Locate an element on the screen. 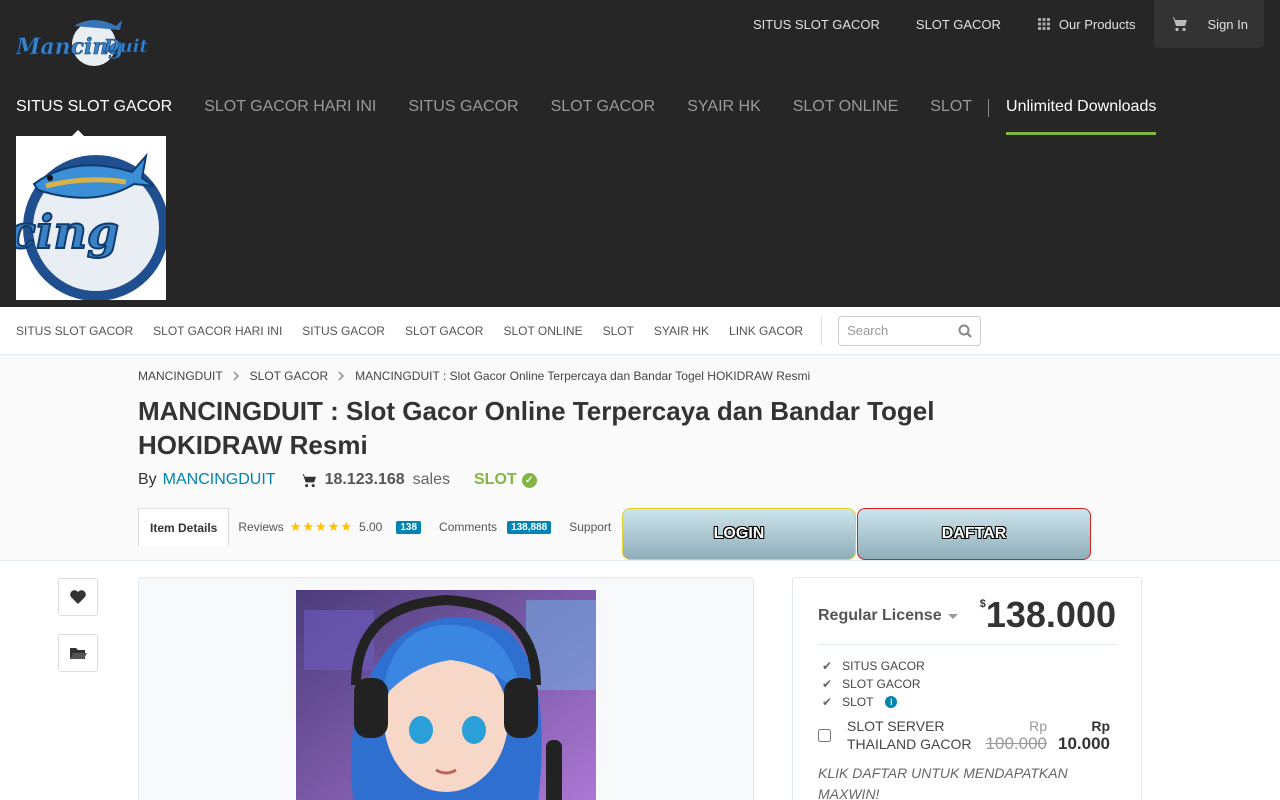 This screenshot has height=800, width=1280. license-features: ✔ SITUS GACOR ✔ SLOT GACOR ✔ SLOT i is located at coordinates (967, 684).